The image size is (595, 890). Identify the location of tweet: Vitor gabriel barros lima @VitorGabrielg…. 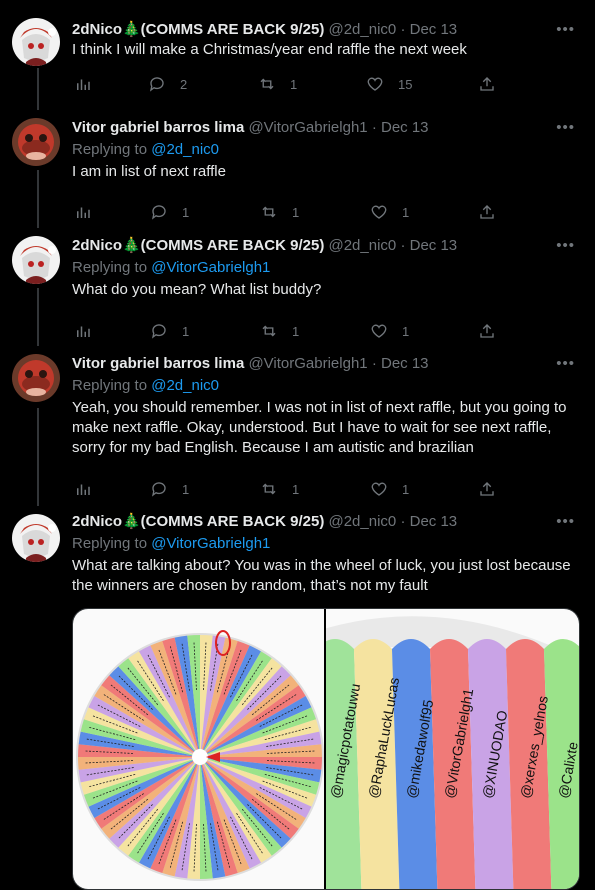
(297, 169).